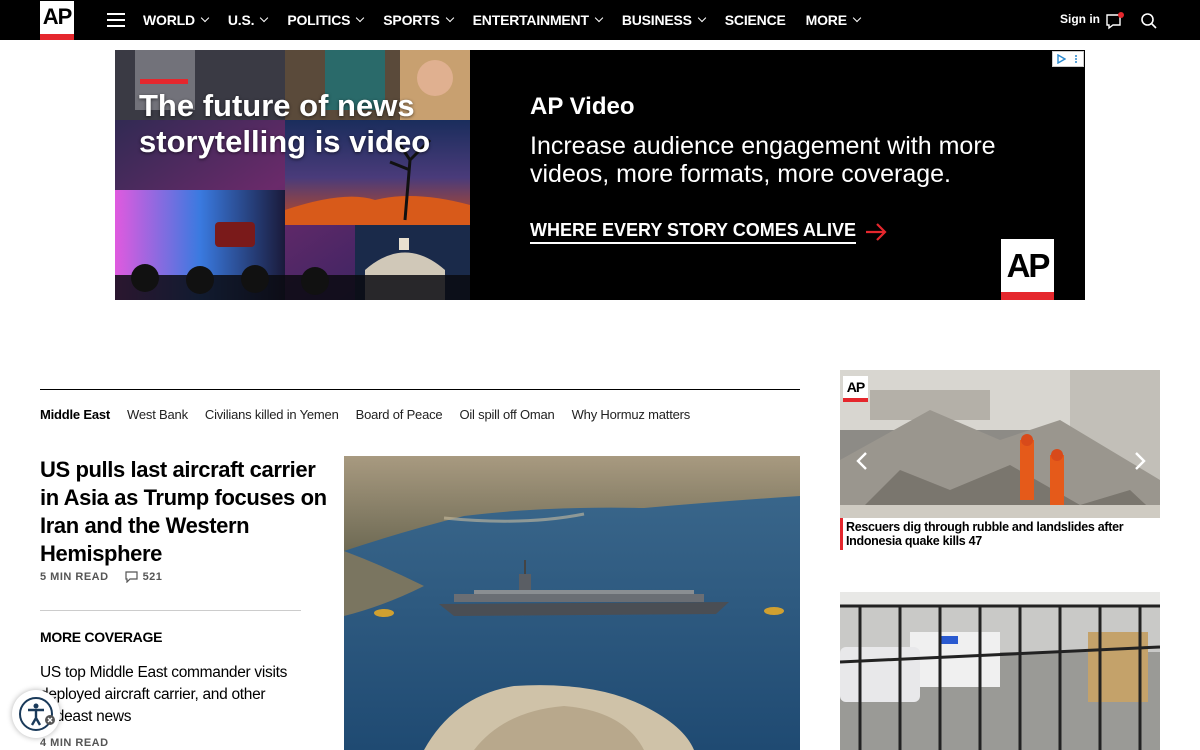  What do you see at coordinates (399, 414) in the screenshot?
I see `topic-link: Board of Peace` at bounding box center [399, 414].